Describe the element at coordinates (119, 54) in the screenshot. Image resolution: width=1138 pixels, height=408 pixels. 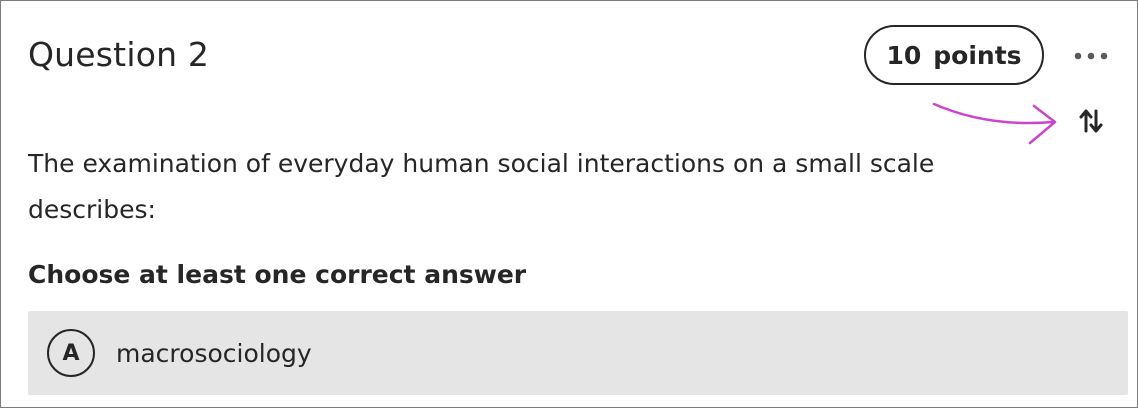
I see `question-title: Question 2` at that location.